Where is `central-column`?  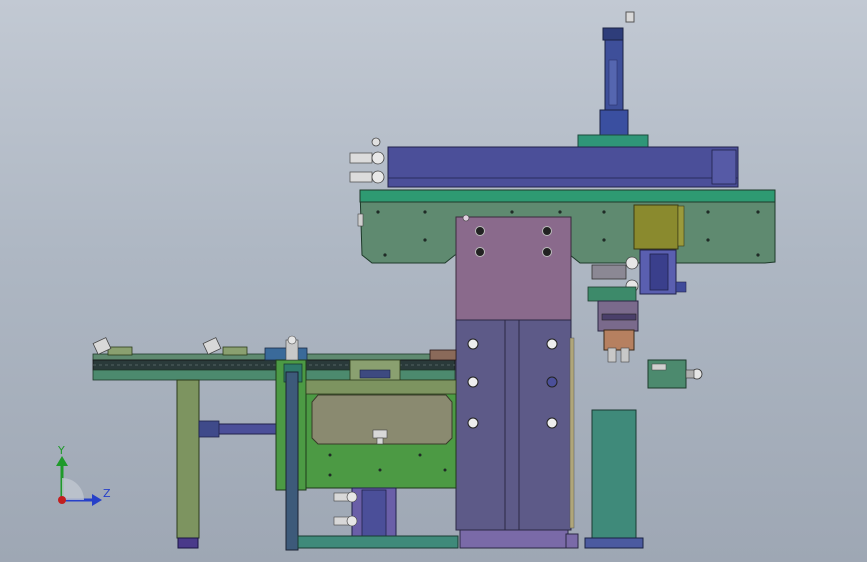 central-column is located at coordinates (517, 381).